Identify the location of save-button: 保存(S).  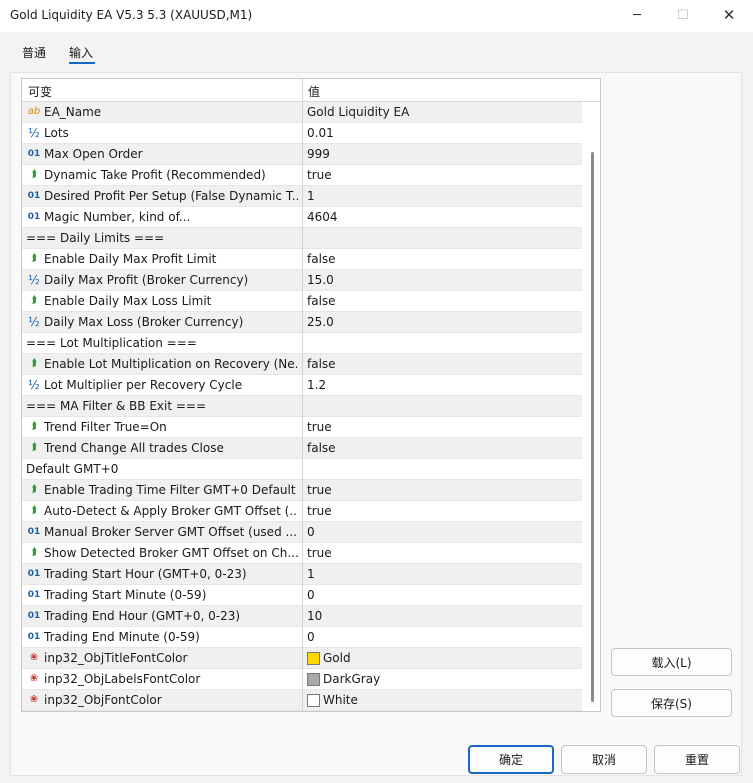
(671, 703).